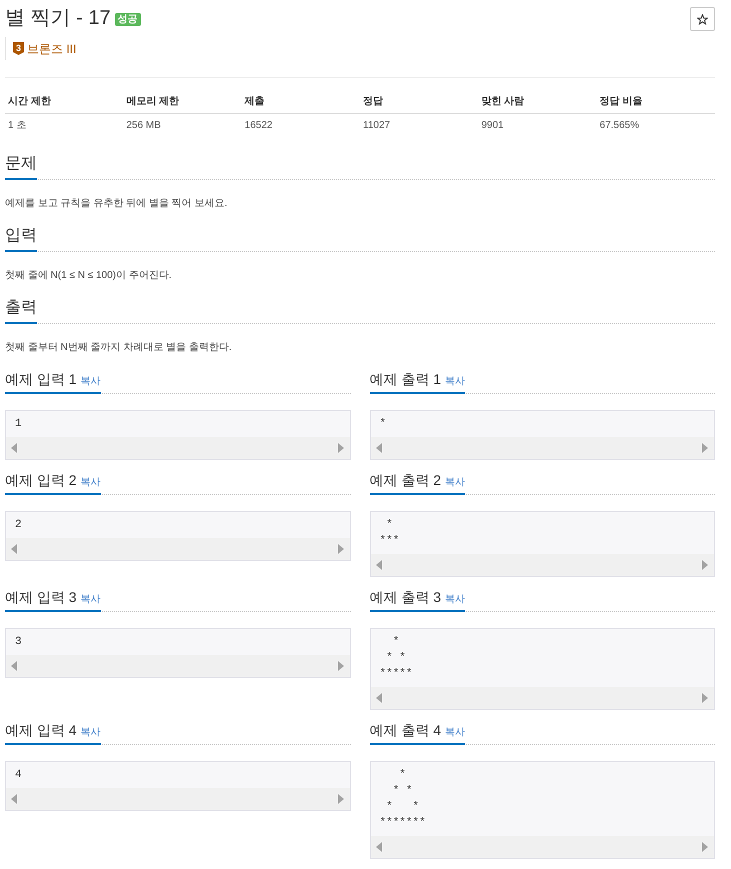  Describe the element at coordinates (537, 102) in the screenshot. I see `column-header: 맞힌 사람` at that location.